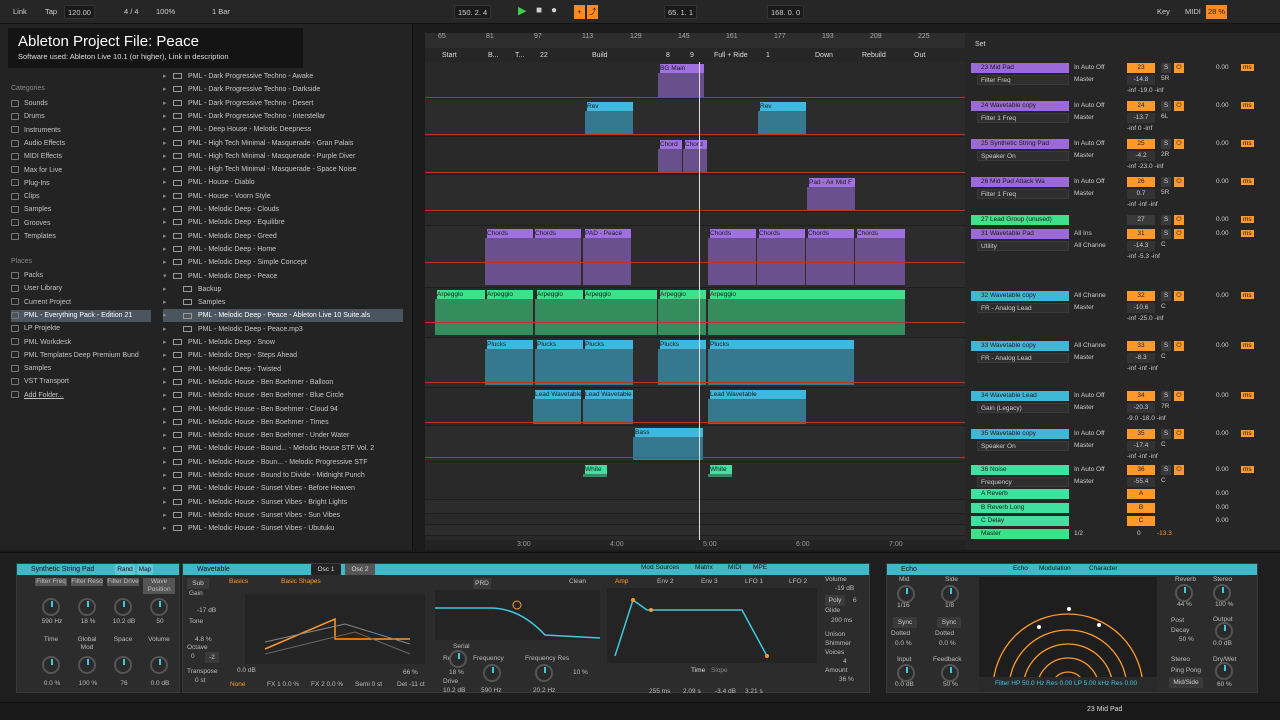  I want to click on device-parameter-chooser: Filter 1 Freq, so click(1023, 118).